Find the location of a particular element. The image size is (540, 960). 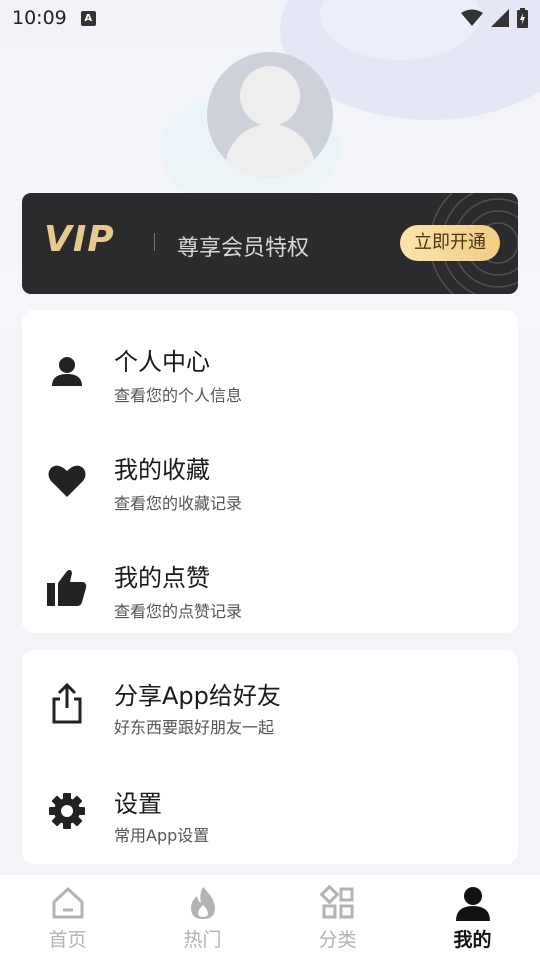

menu-item-likes: 我的点赞 查看您的点赞记录 is located at coordinates (270, 586).